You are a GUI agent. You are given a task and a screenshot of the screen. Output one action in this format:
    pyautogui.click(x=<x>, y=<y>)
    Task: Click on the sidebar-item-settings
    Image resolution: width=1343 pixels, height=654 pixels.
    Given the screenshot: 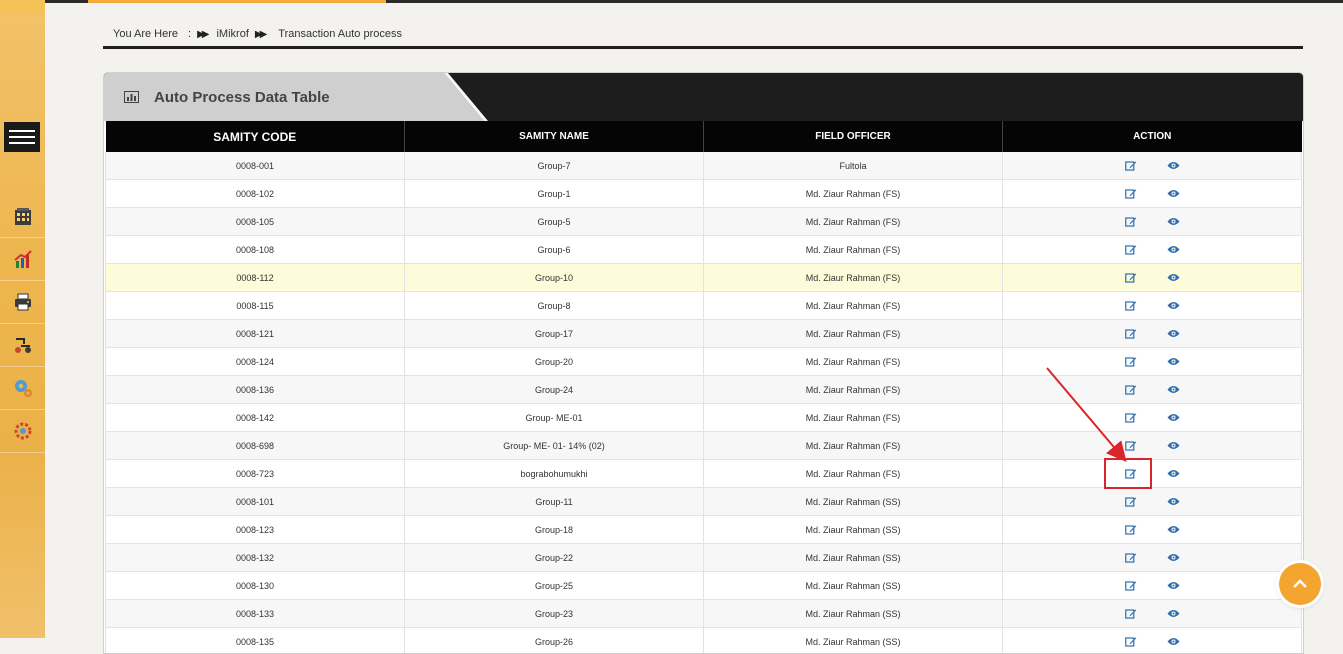 What is the action you would take?
    pyautogui.click(x=22, y=431)
    